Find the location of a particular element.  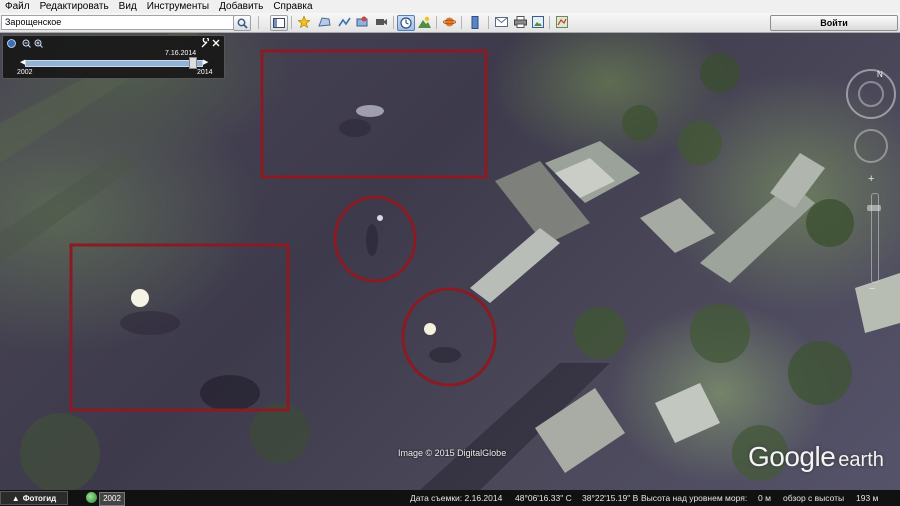

look-joystick is located at coordinates (871, 94).